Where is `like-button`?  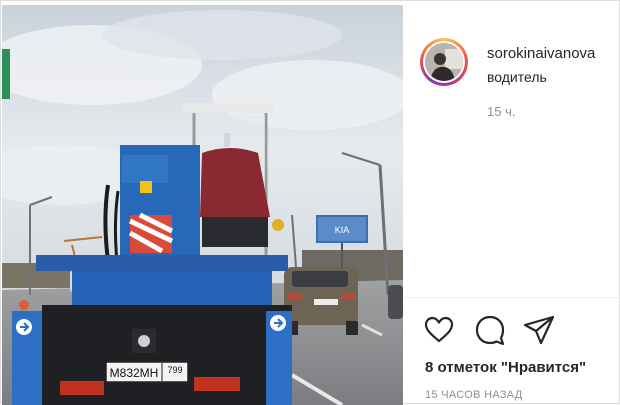 like-button is located at coordinates (439, 330).